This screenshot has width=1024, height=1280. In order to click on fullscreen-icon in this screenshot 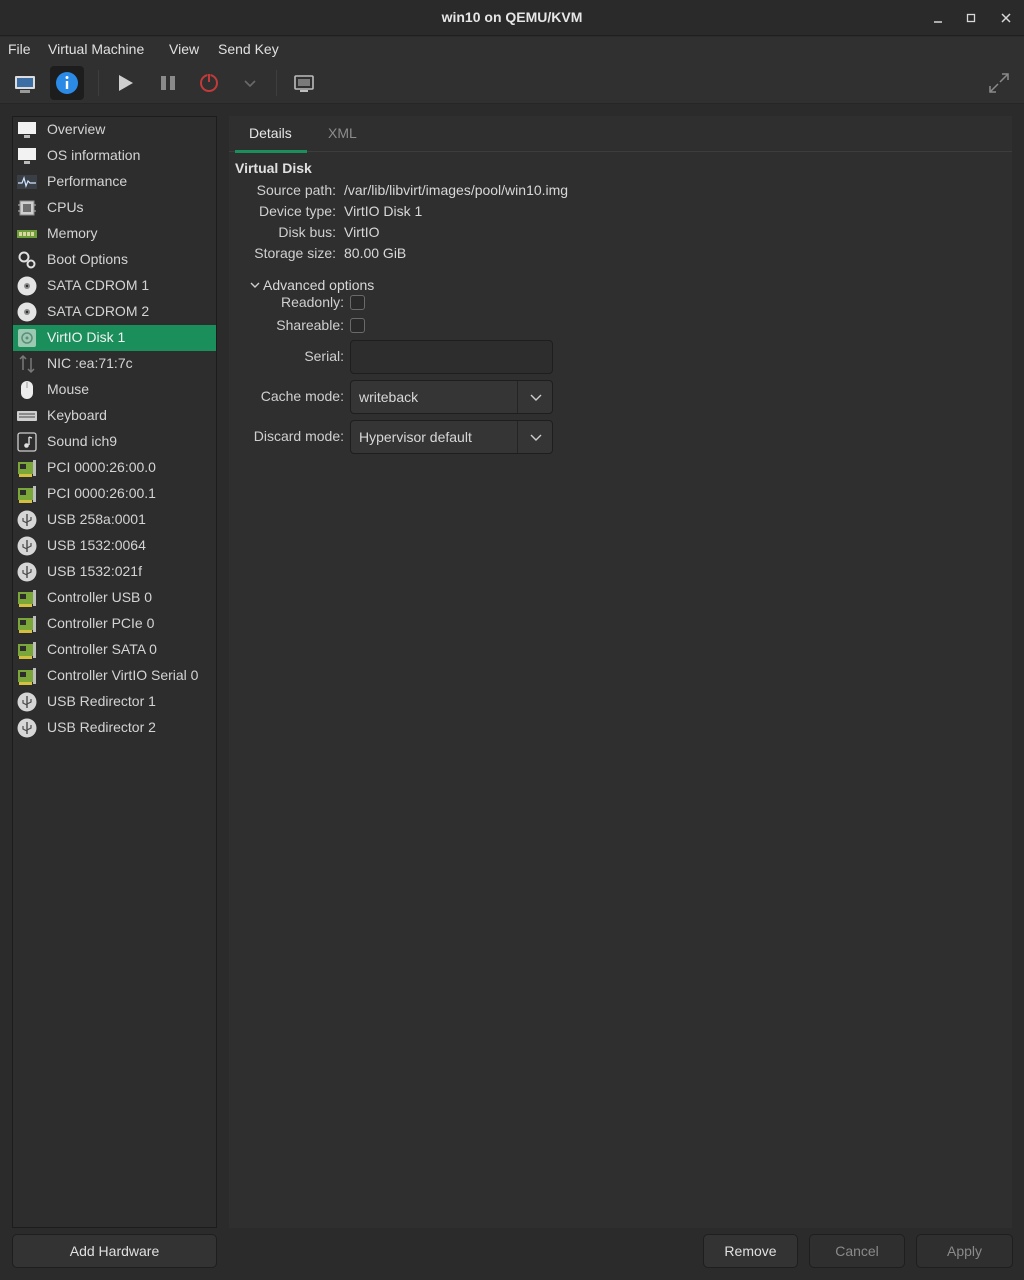, I will do `click(999, 83)`.